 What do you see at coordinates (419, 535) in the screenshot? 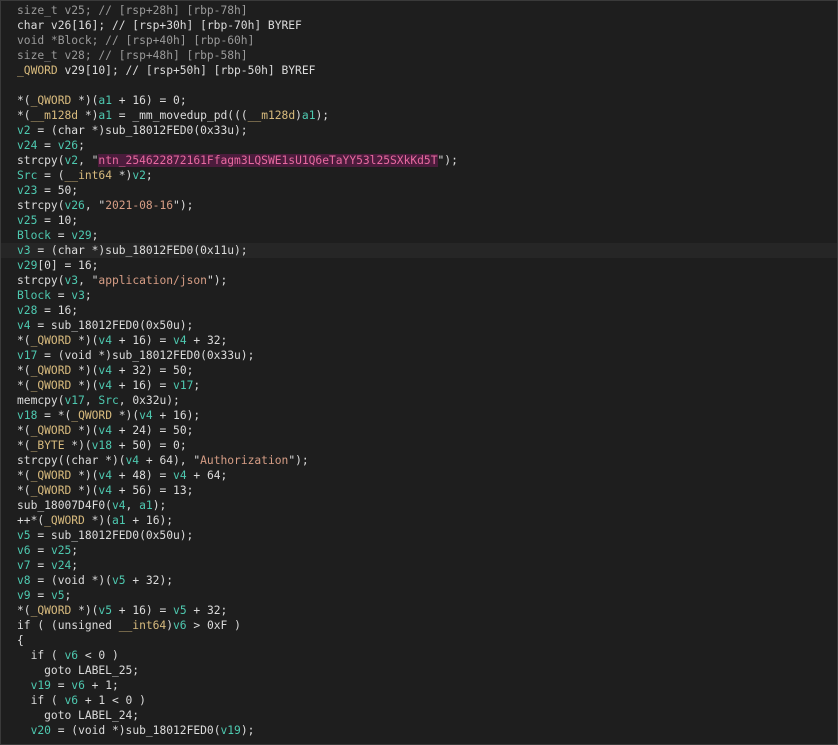
I see `code-line: v5 = sub_18012FED0(0x50u);` at bounding box center [419, 535].